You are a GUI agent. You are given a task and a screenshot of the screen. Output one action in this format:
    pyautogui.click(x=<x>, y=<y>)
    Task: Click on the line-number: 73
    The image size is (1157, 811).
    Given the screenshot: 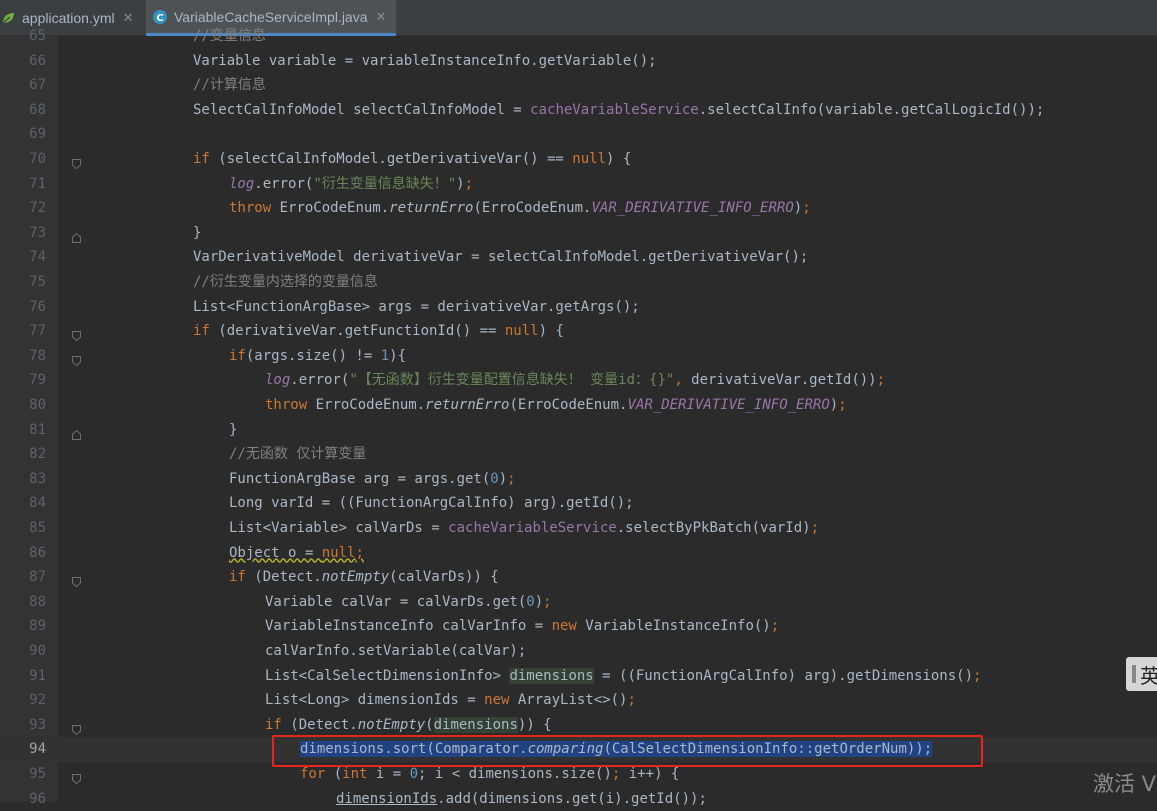 What is the action you would take?
    pyautogui.click(x=37, y=232)
    